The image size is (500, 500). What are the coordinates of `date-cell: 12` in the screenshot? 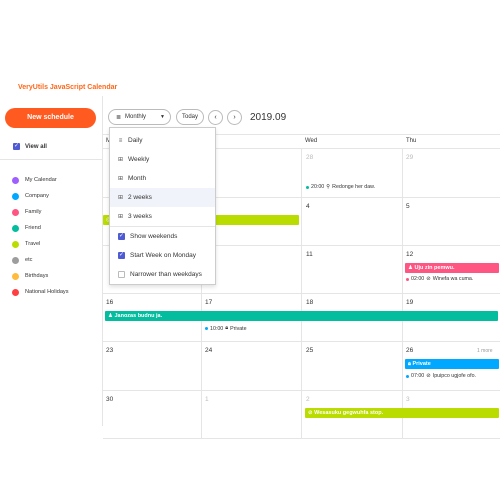 It's located at (409, 254).